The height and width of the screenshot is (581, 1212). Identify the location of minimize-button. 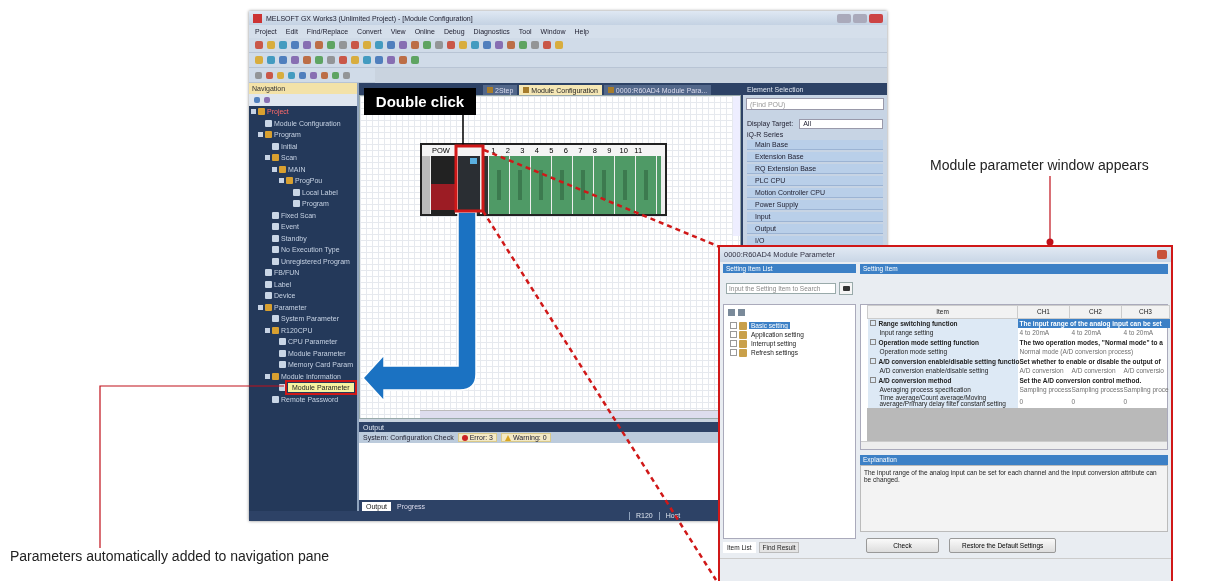
(844, 18).